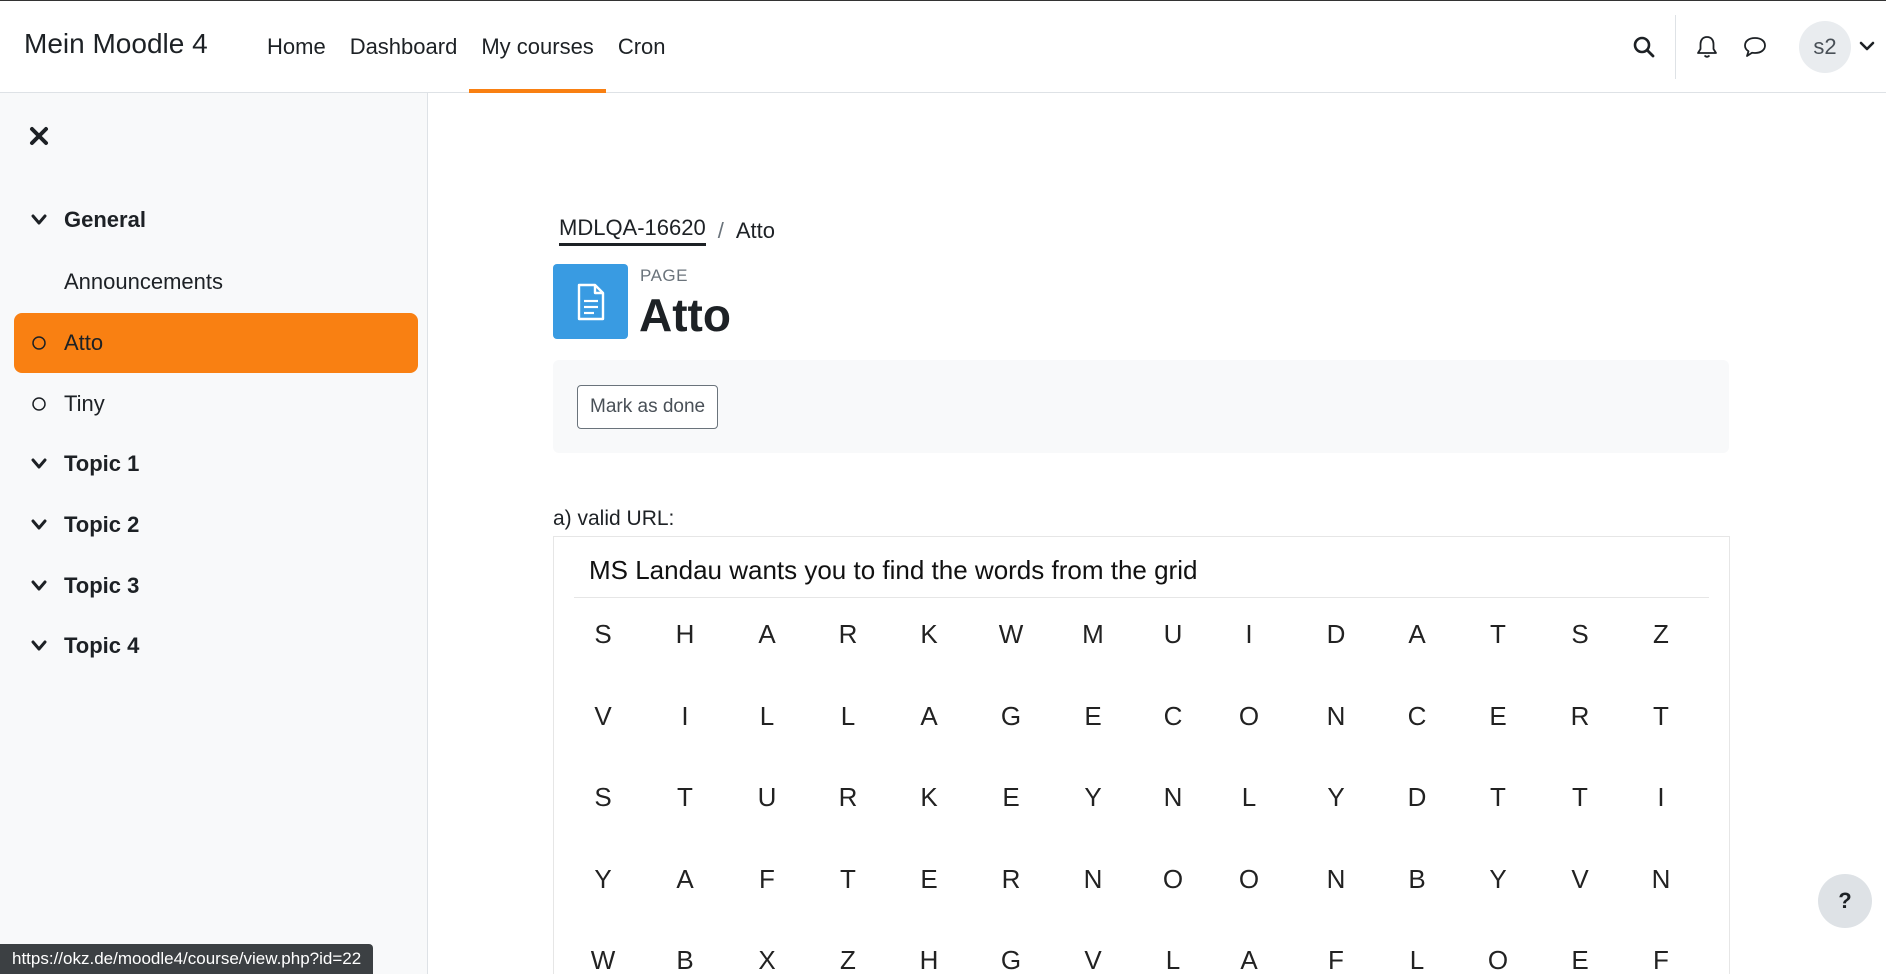 The height and width of the screenshot is (974, 1886). I want to click on section-topic-2: Topic 2, so click(216, 525).